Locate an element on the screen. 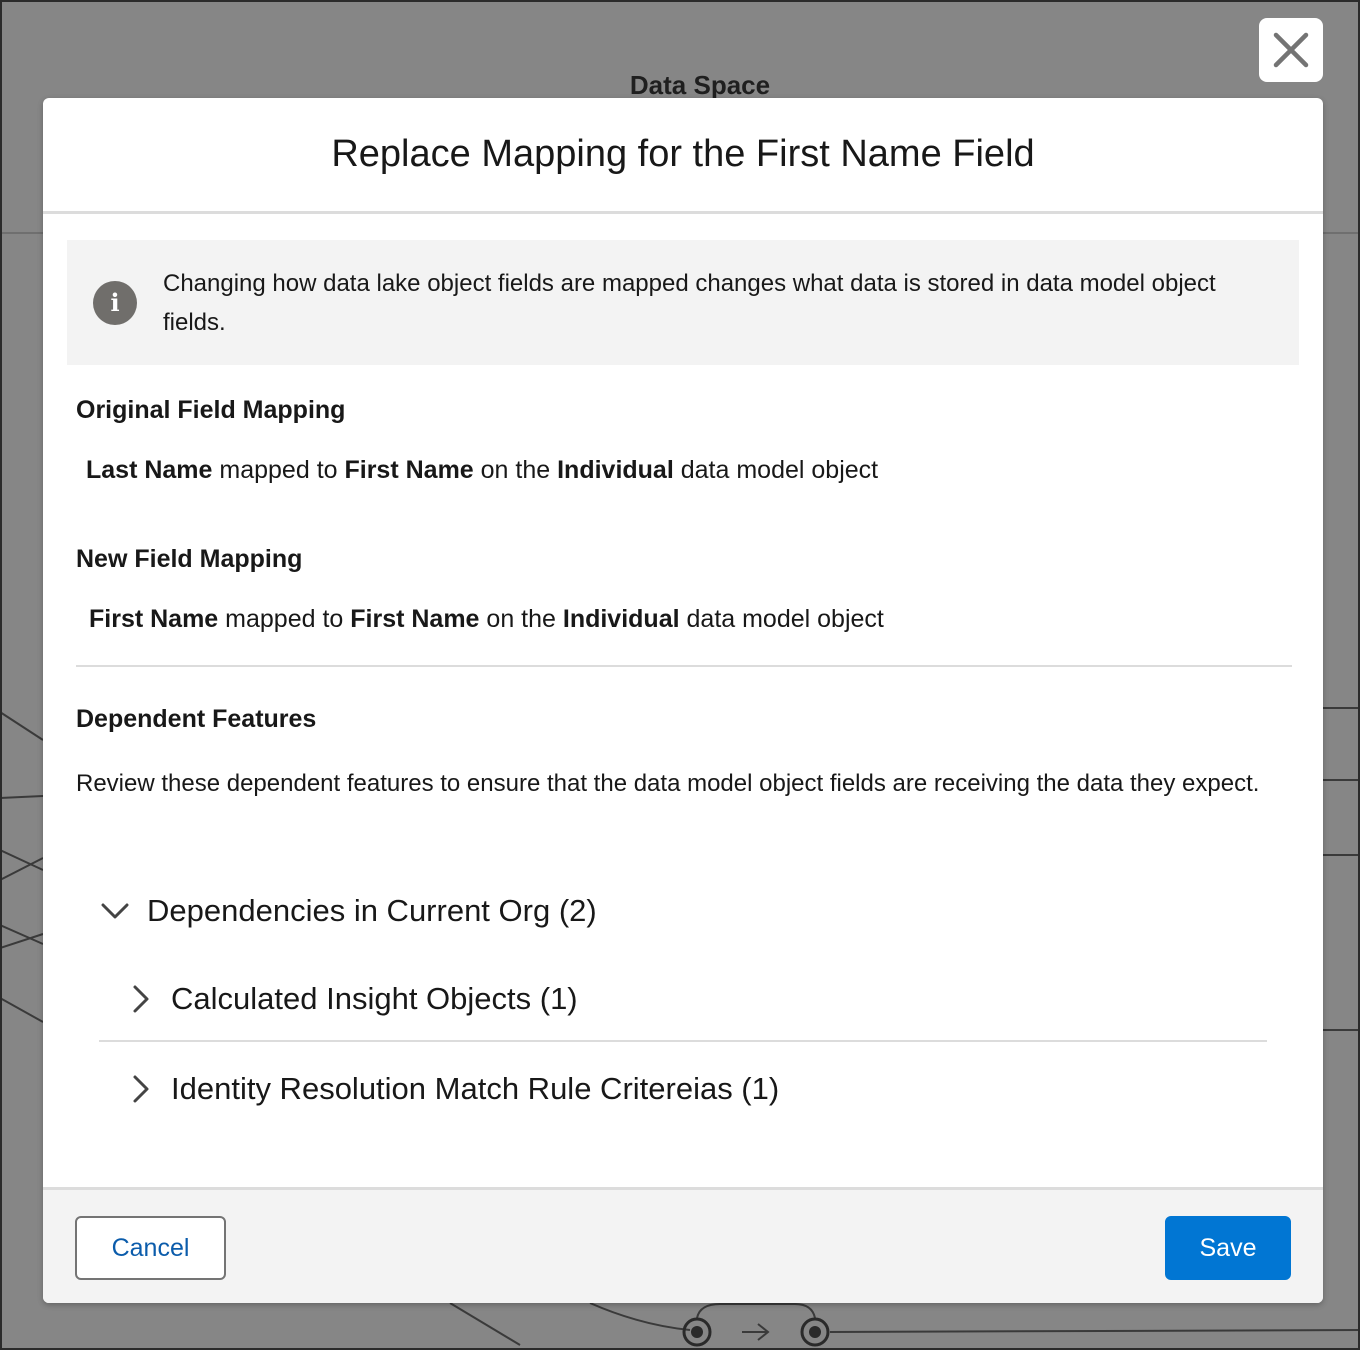 This screenshot has width=1360, height=1350. cancel-button: Cancel is located at coordinates (150, 1248).